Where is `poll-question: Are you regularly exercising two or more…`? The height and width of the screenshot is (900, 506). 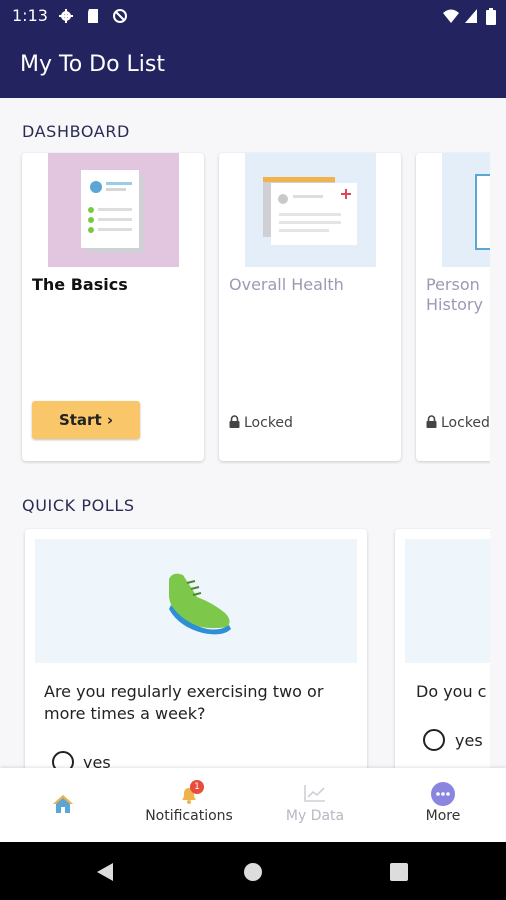 poll-question: Are you regularly exercising two or more… is located at coordinates (184, 702).